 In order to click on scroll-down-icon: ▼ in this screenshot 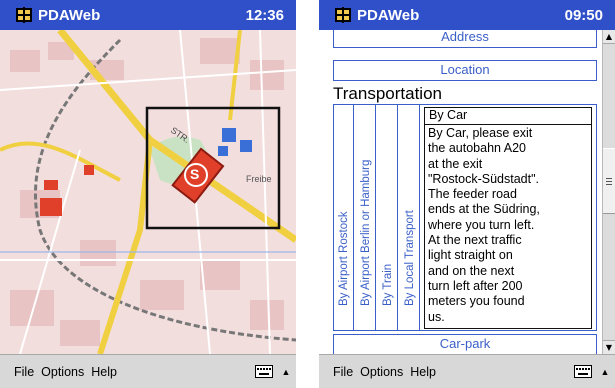, I will do `click(609, 347)`.